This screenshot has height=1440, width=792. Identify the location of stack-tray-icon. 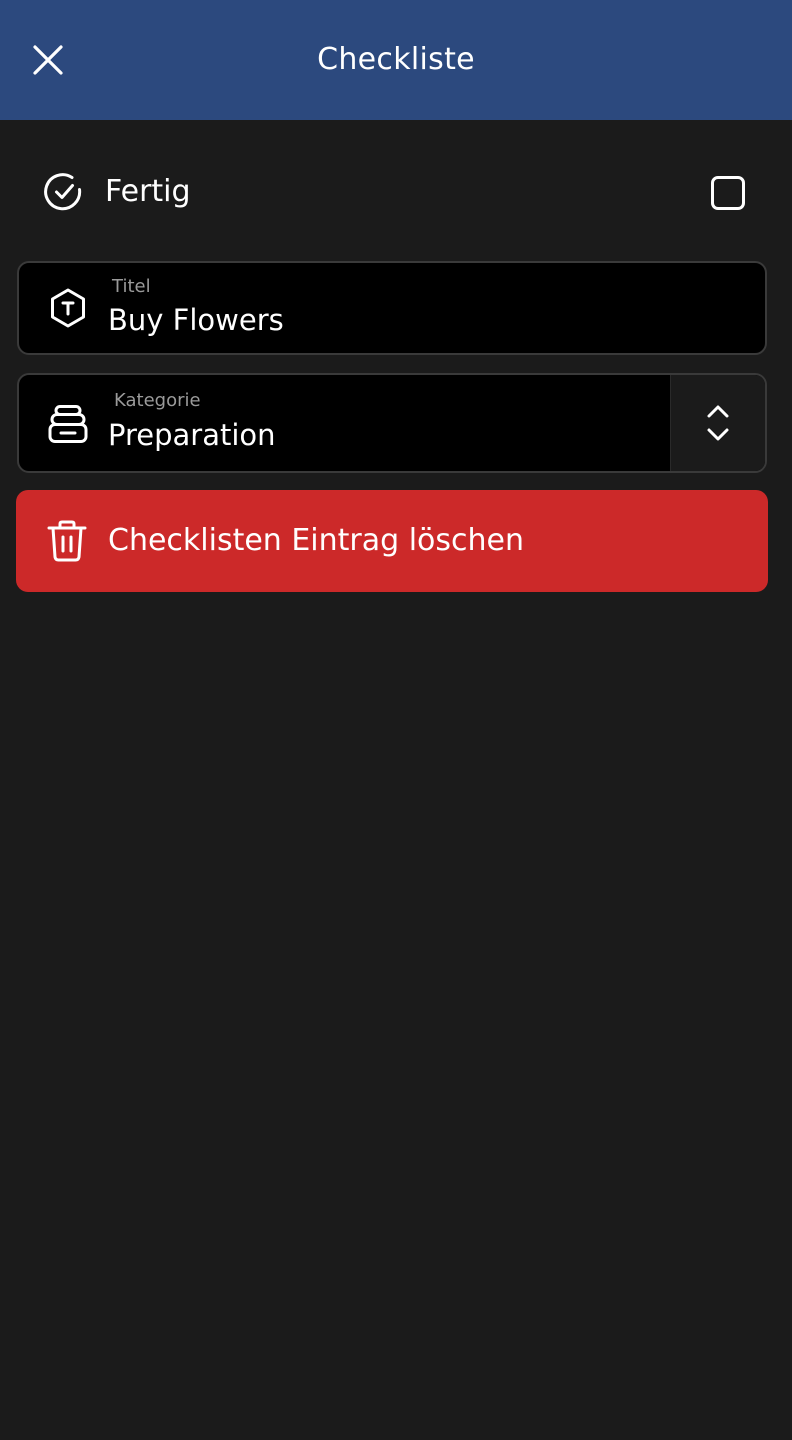
(68, 424).